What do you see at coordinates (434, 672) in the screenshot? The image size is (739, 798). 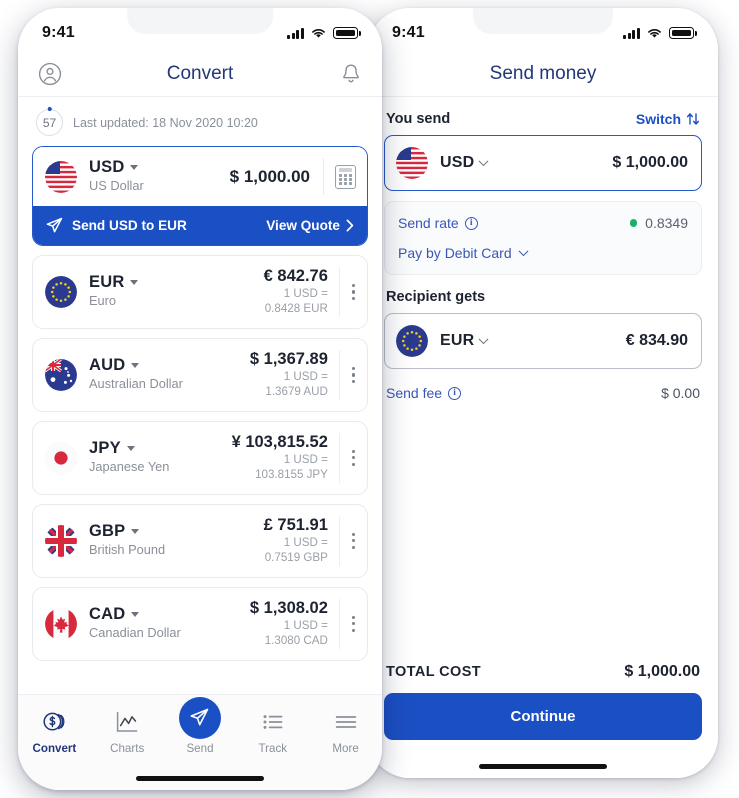 I see `total-cost-label: TOTAL COST` at bounding box center [434, 672].